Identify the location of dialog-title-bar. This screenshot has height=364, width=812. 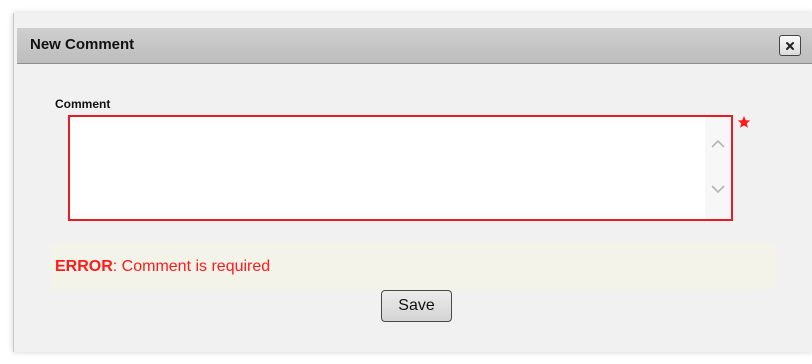
(414, 46).